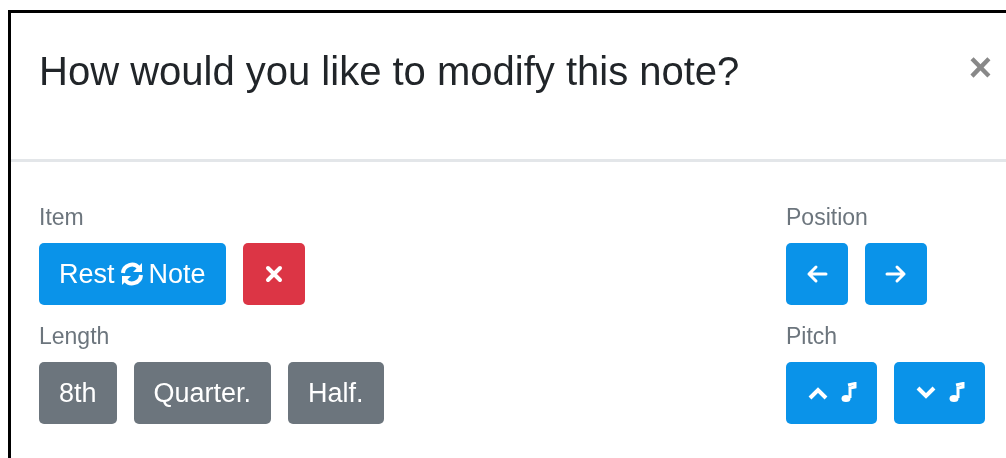 This screenshot has height=458, width=1006. Describe the element at coordinates (336, 393) in the screenshot. I see `length-button: Half.` at that location.